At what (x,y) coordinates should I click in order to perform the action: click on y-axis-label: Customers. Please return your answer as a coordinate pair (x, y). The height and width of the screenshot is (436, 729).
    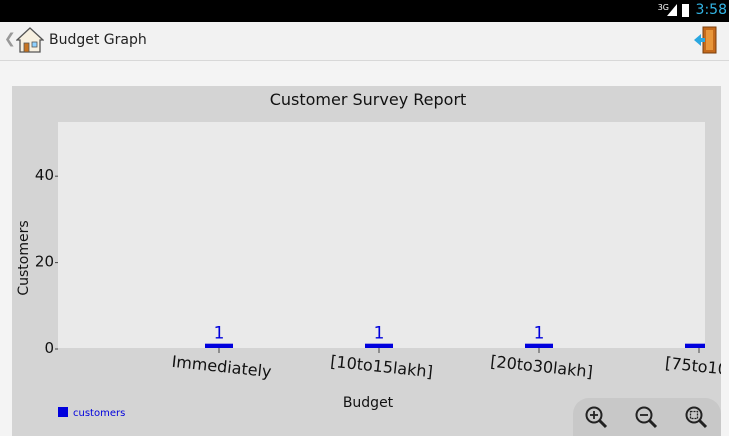
    Looking at the image, I should click on (24, 257).